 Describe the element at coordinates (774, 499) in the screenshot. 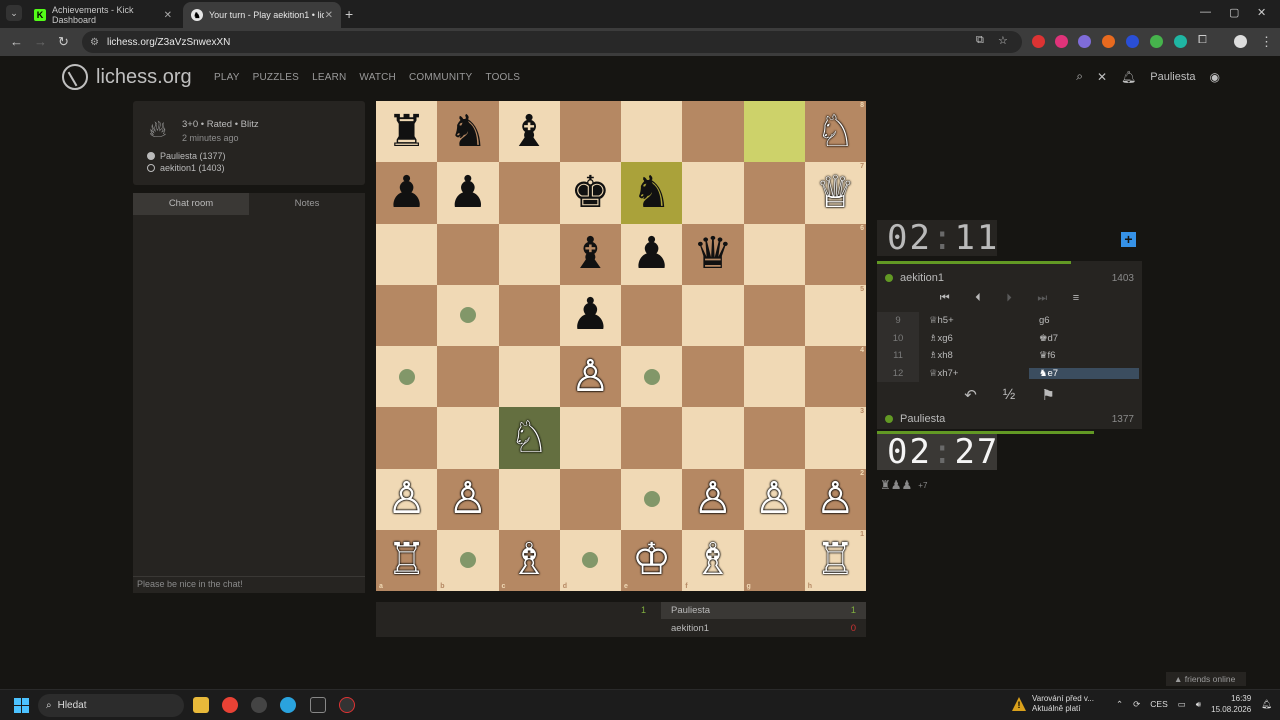

I see `square-g2: ♙` at that location.